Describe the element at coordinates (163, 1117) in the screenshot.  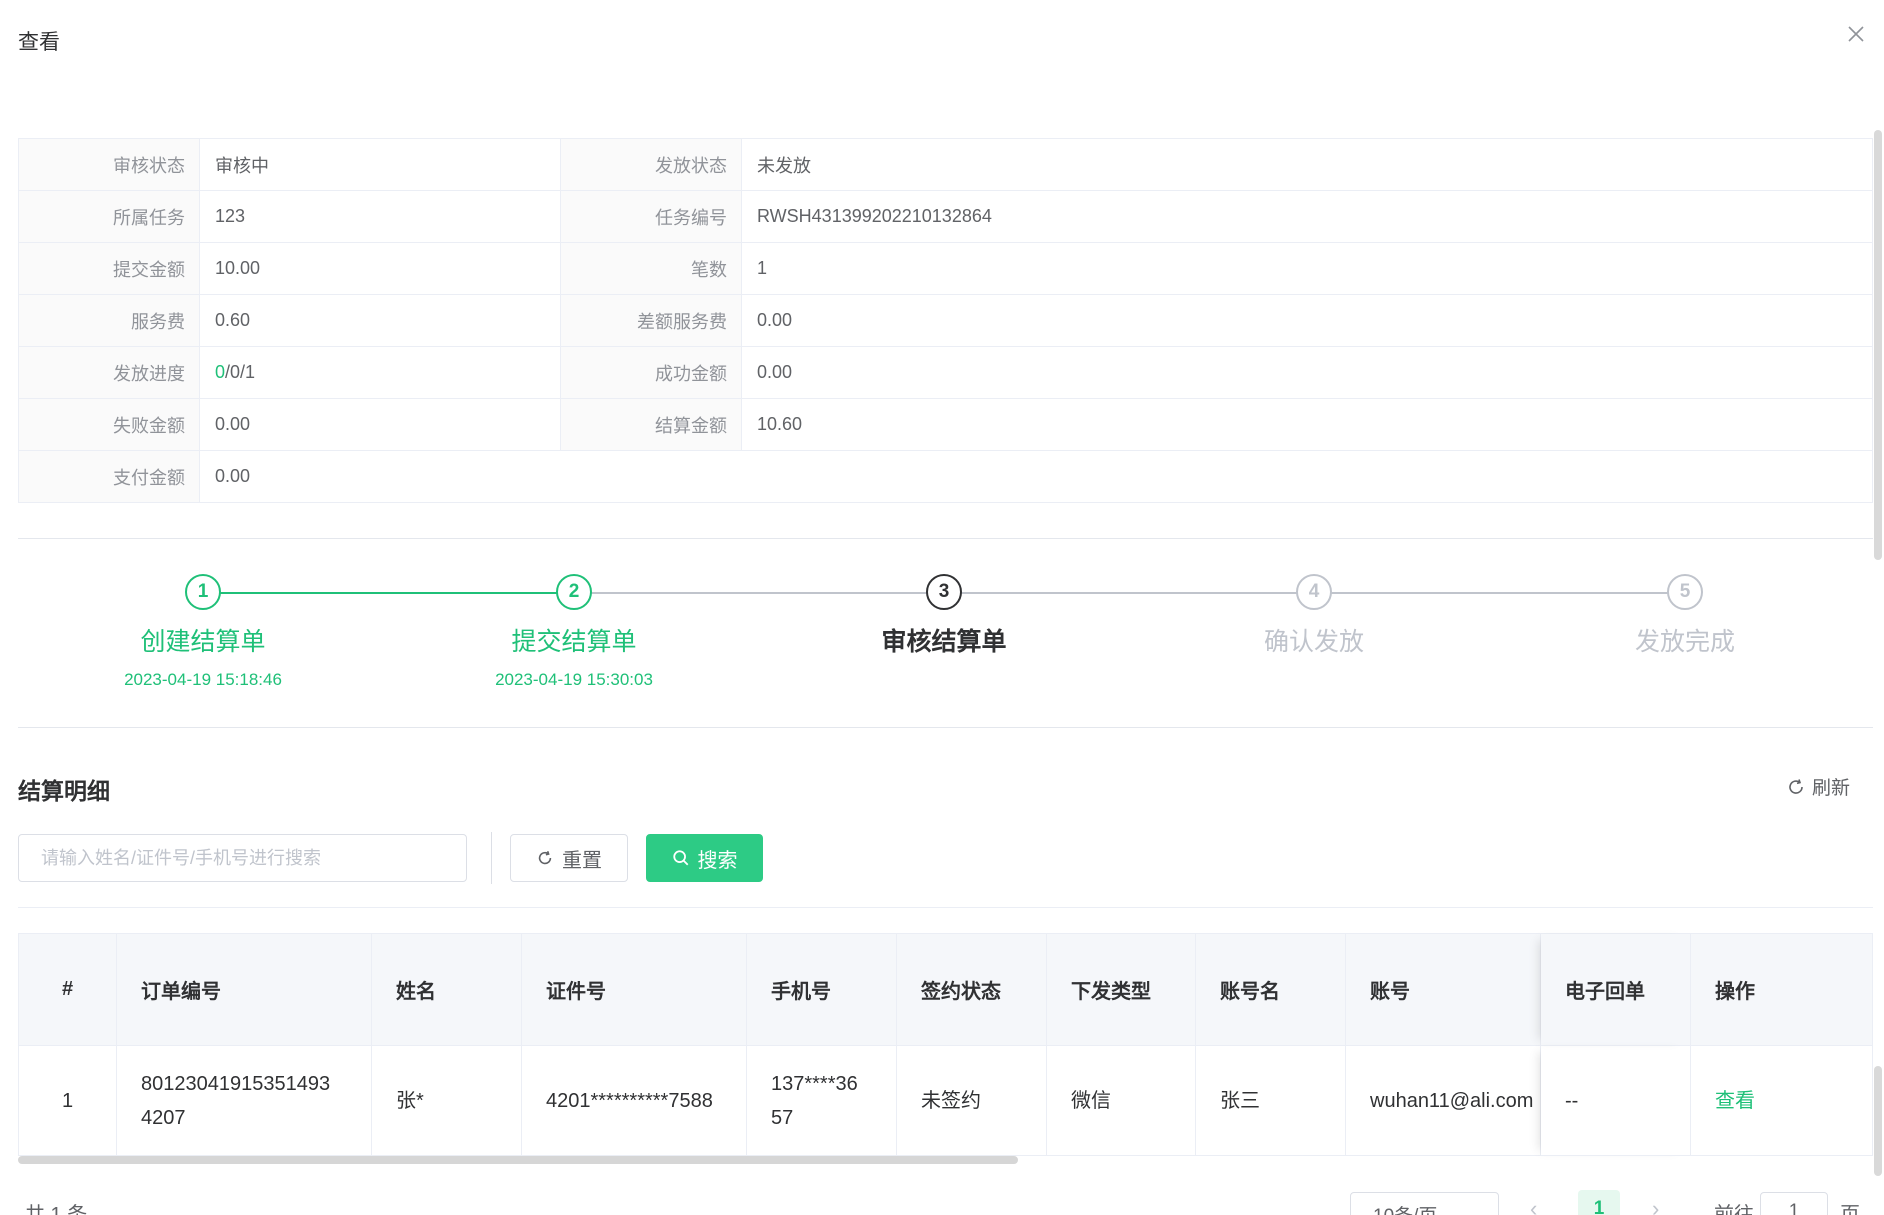
I see `order-no-line: 4207` at that location.